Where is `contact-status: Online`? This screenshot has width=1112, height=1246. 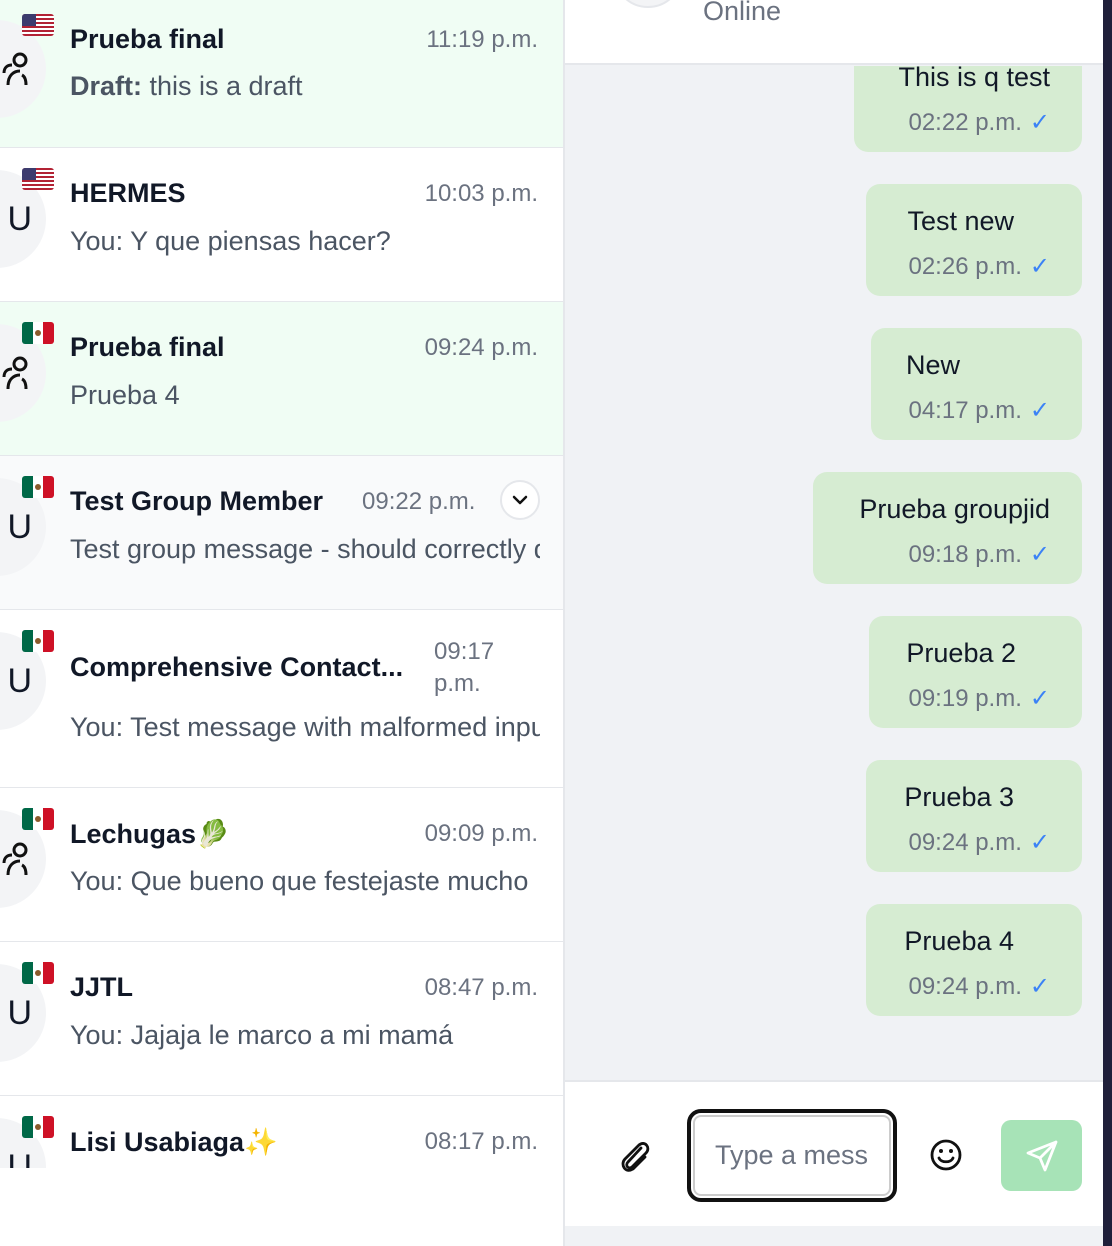 contact-status: Online is located at coordinates (742, 13).